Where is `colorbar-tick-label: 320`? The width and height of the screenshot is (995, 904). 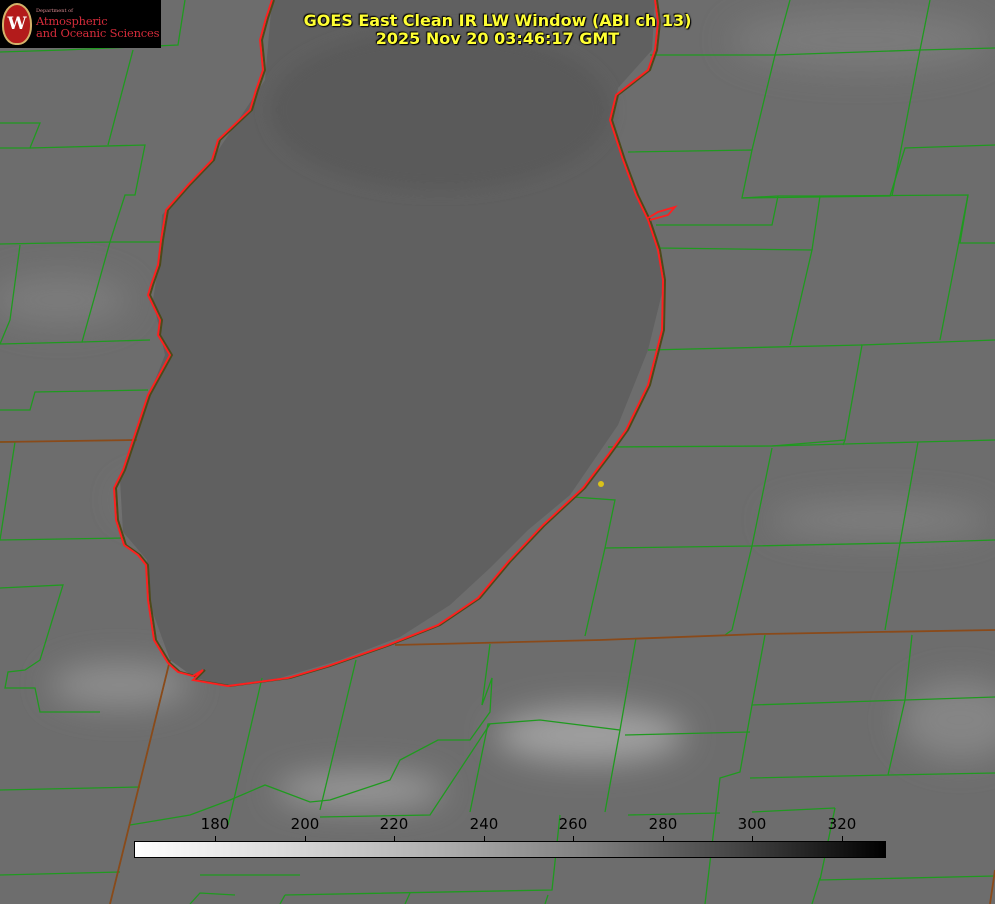 colorbar-tick-label: 320 is located at coordinates (842, 824).